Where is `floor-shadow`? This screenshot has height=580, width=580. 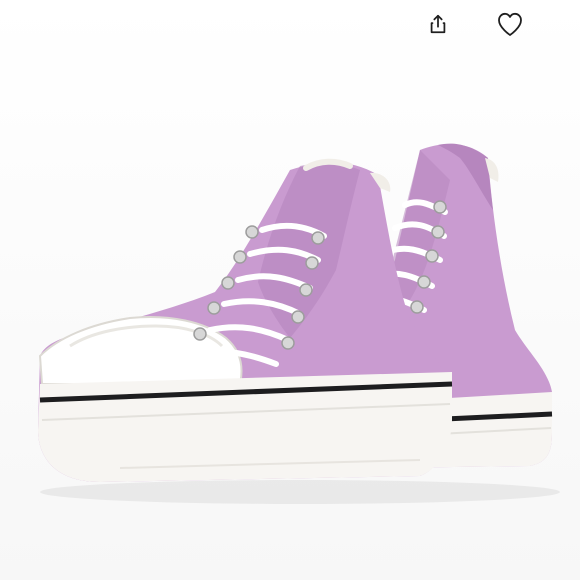 floor-shadow is located at coordinates (300, 492).